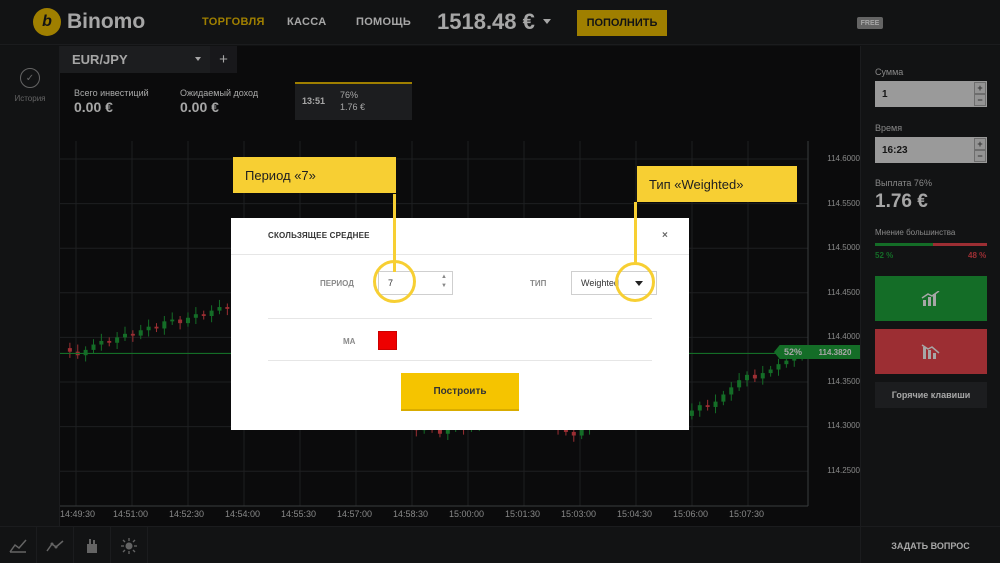  What do you see at coordinates (635, 233) in the screenshot?
I see `type-callout-line` at bounding box center [635, 233].